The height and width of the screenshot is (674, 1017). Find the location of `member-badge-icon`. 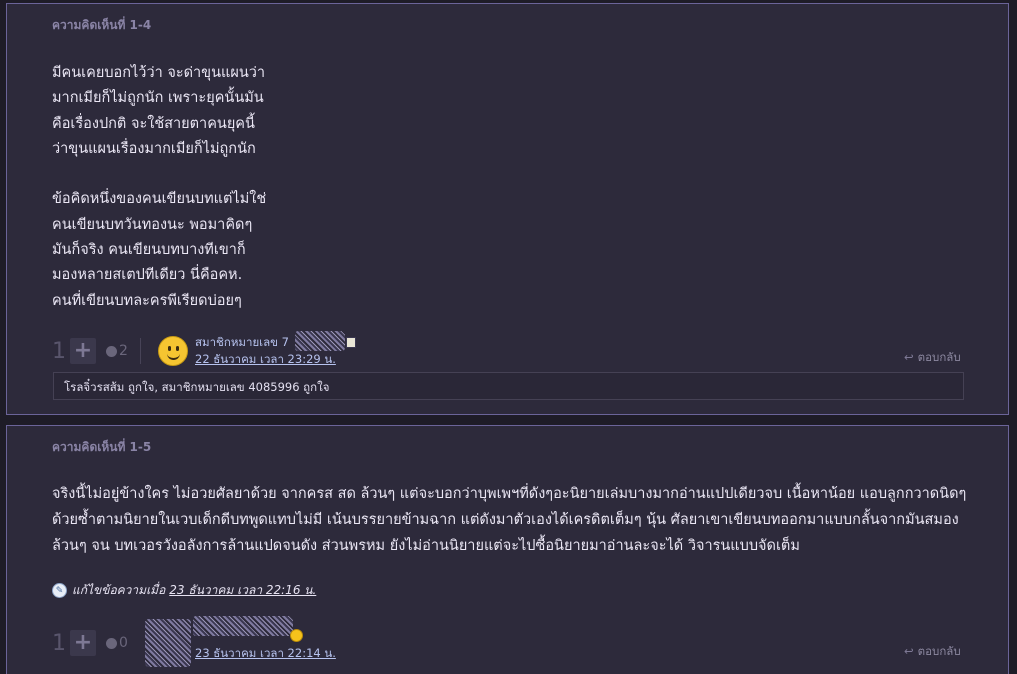

member-badge-icon is located at coordinates (351, 342).